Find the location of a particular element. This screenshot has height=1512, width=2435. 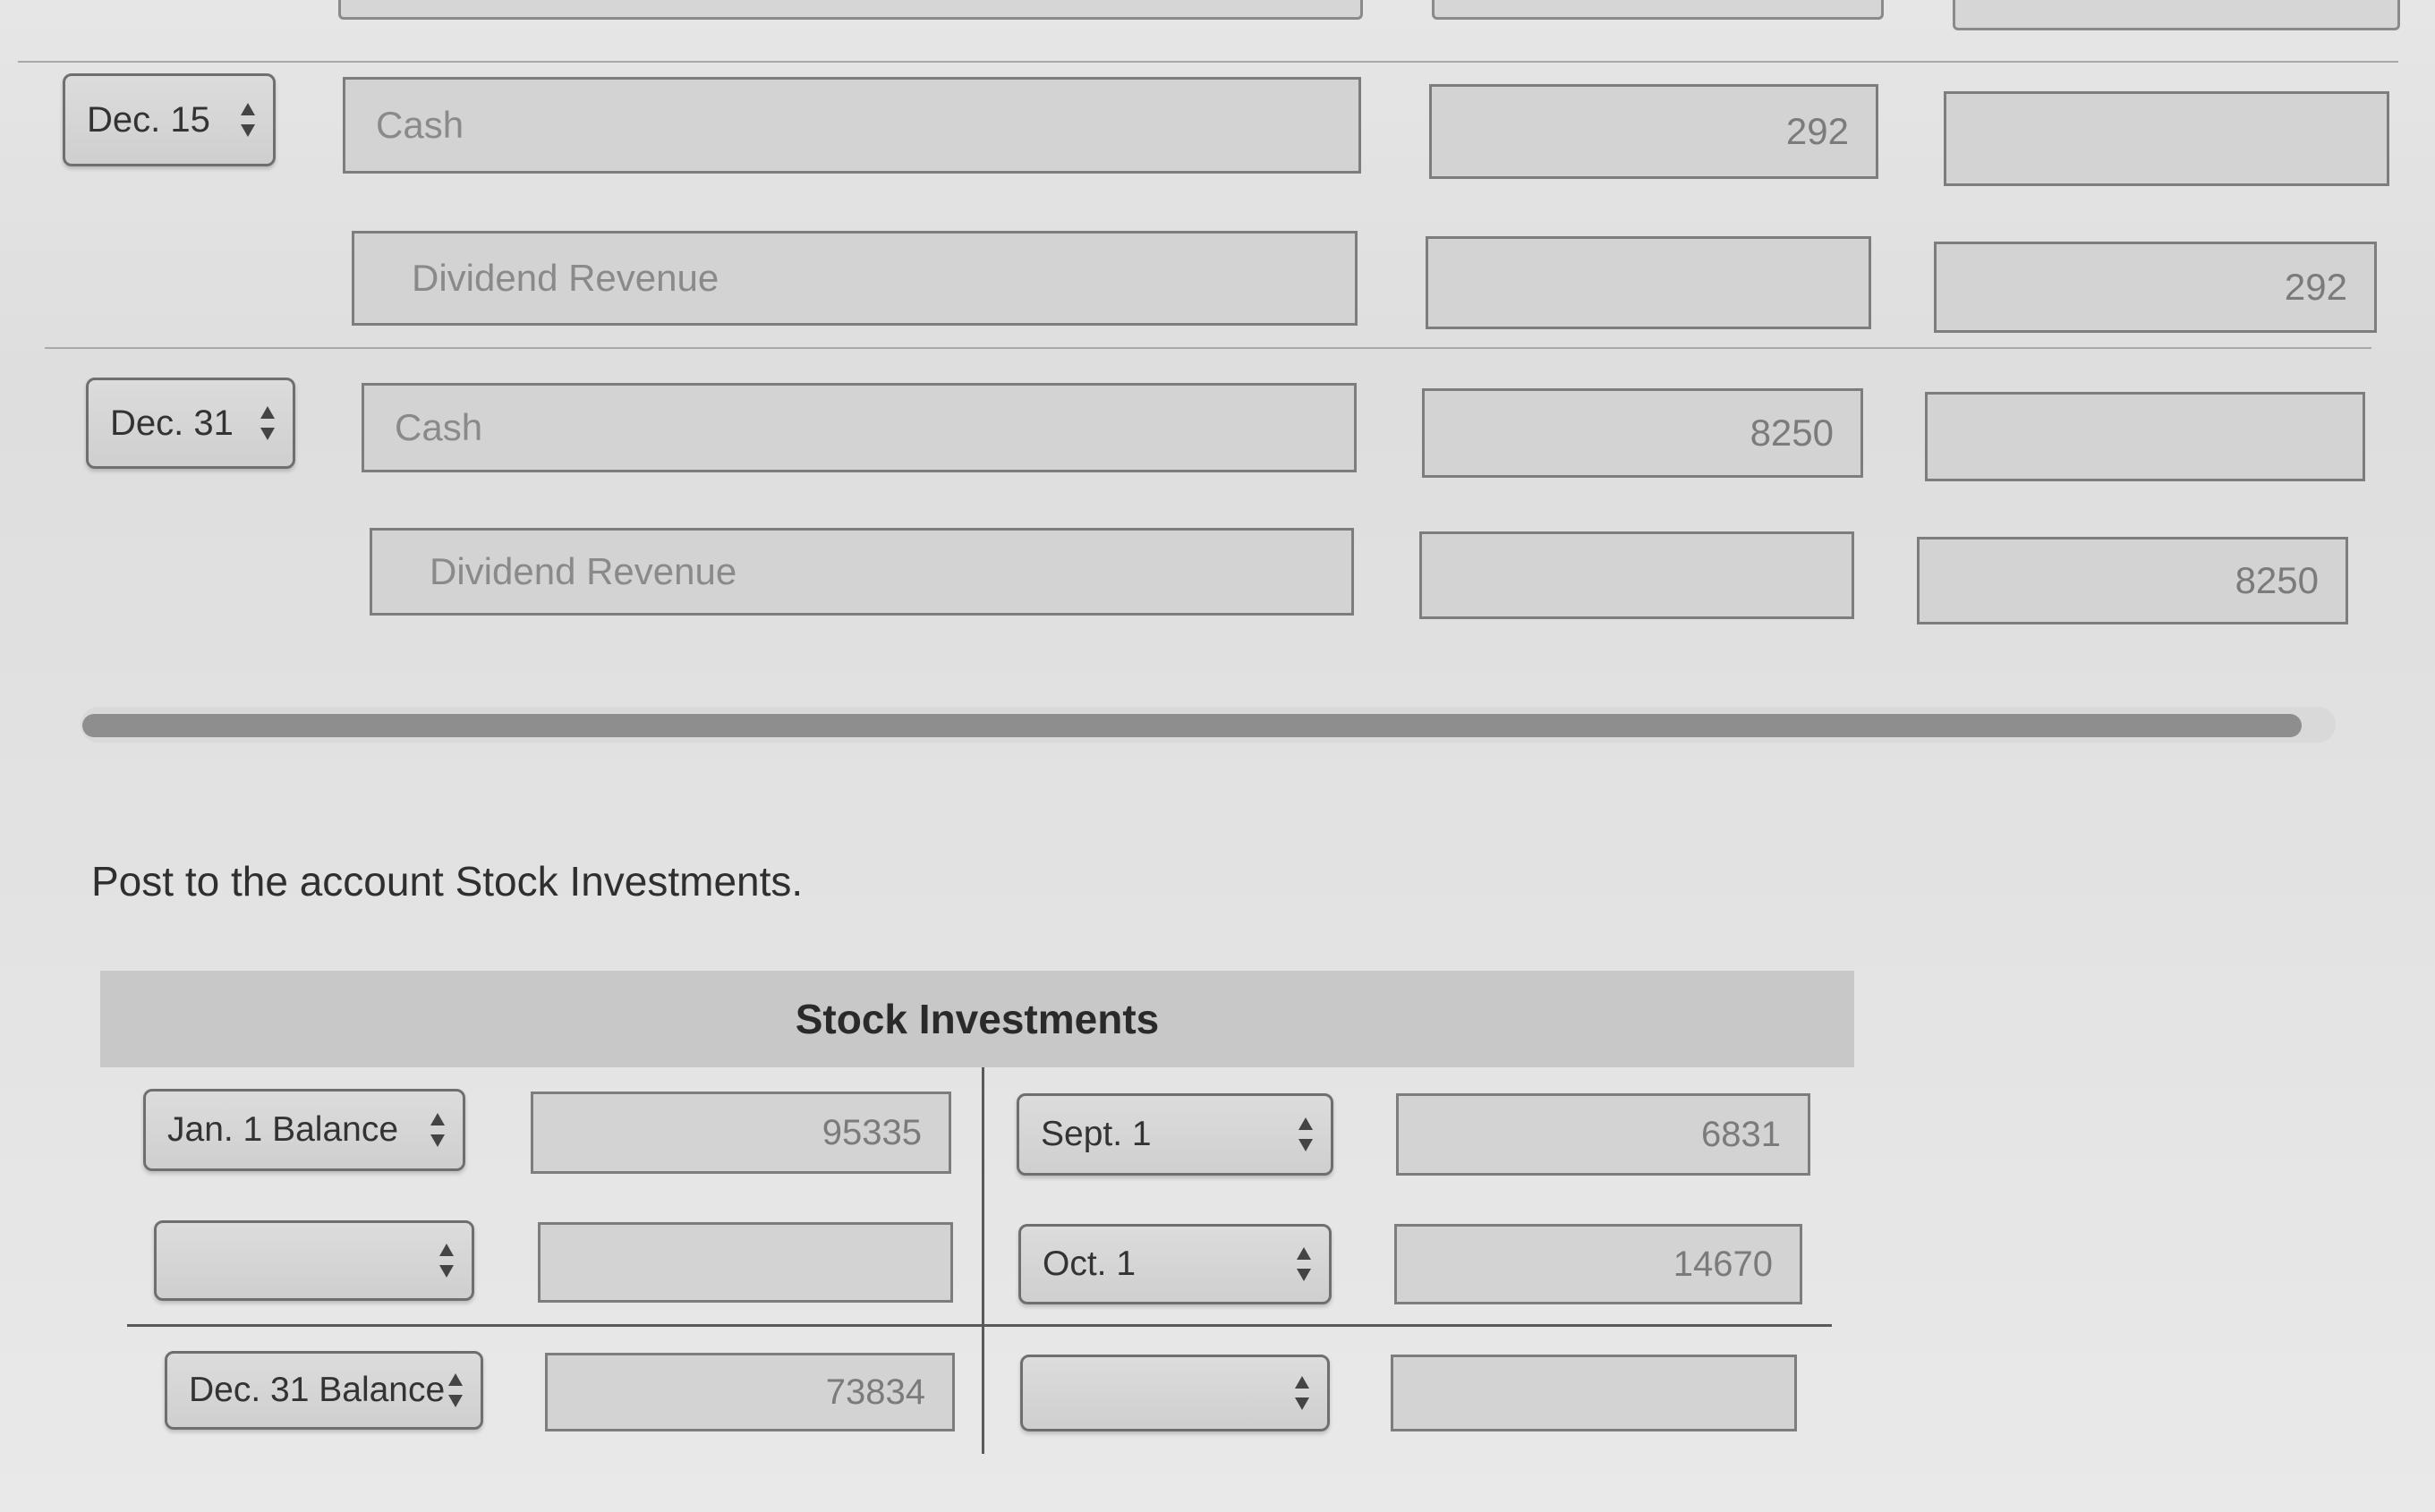

taccount-debit-amount-field is located at coordinates (745, 1262).